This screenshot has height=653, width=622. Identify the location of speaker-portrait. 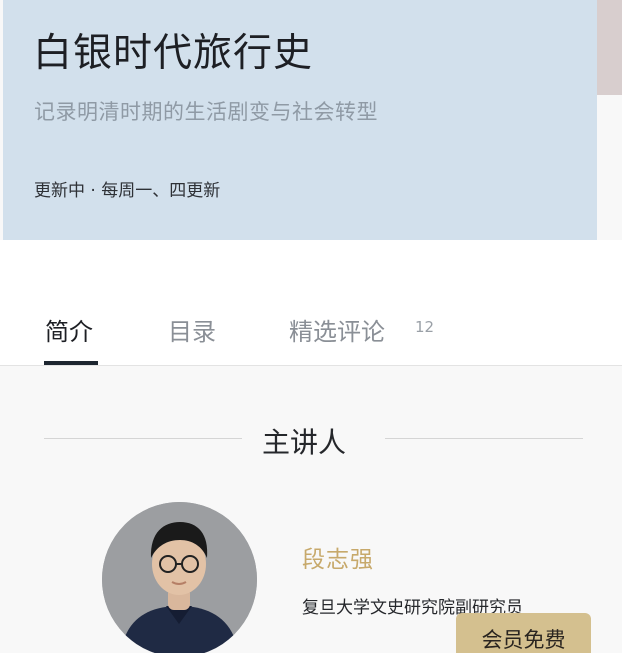
(179, 577).